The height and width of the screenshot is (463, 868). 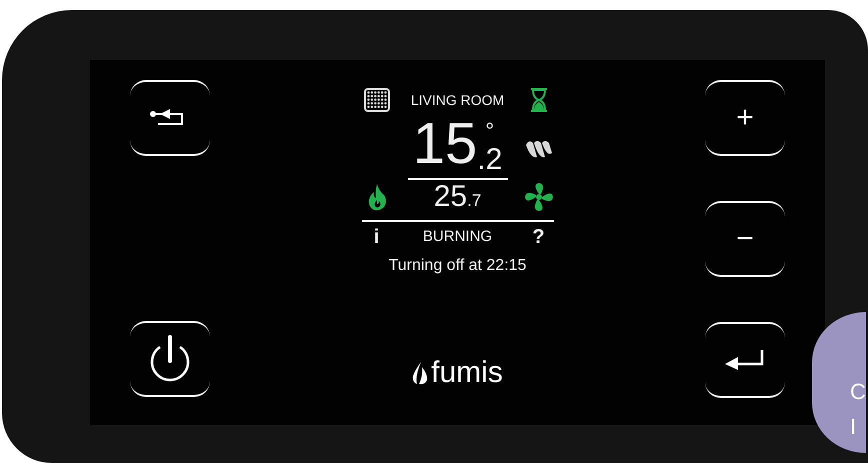 I want to click on enter-arrow-icon, so click(x=745, y=360).